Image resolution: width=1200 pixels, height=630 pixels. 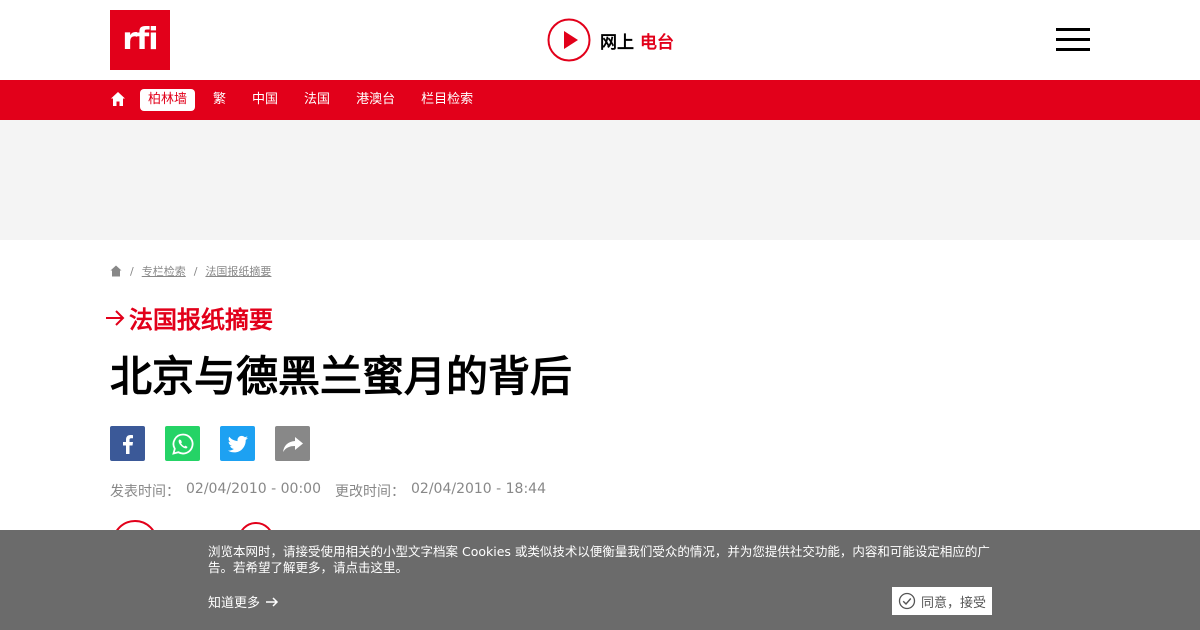 What do you see at coordinates (953, 603) in the screenshot?
I see `cookie-accept-label: 同意，接受` at bounding box center [953, 603].